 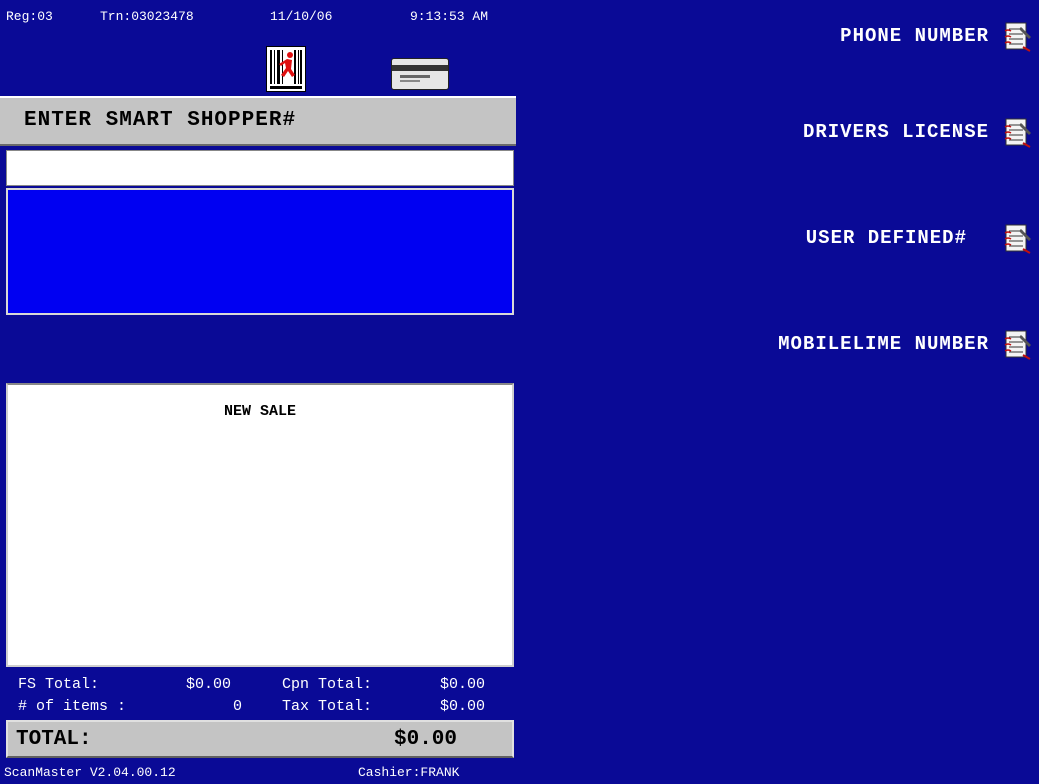 I want to click on user-defined-label: USER DEFINED#, so click(x=886, y=238).